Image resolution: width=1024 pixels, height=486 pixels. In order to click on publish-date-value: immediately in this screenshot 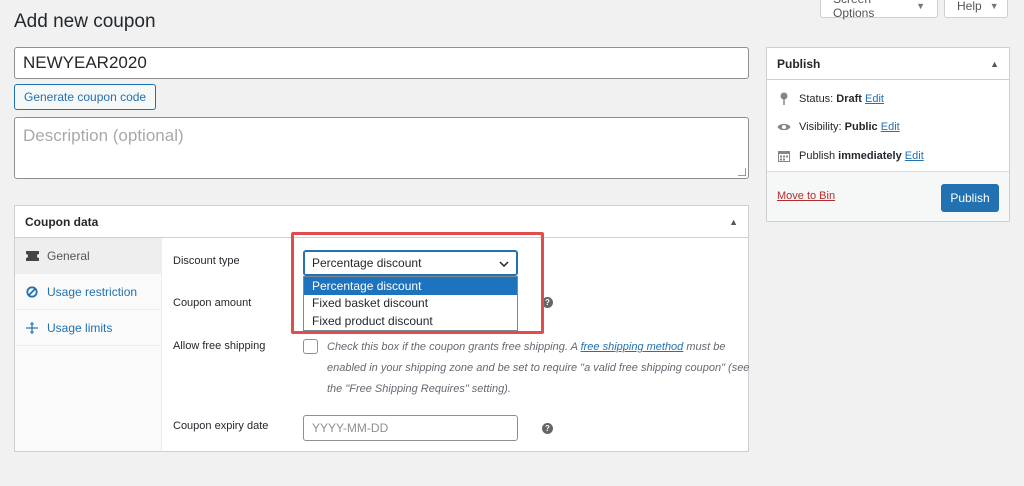, I will do `click(870, 156)`.